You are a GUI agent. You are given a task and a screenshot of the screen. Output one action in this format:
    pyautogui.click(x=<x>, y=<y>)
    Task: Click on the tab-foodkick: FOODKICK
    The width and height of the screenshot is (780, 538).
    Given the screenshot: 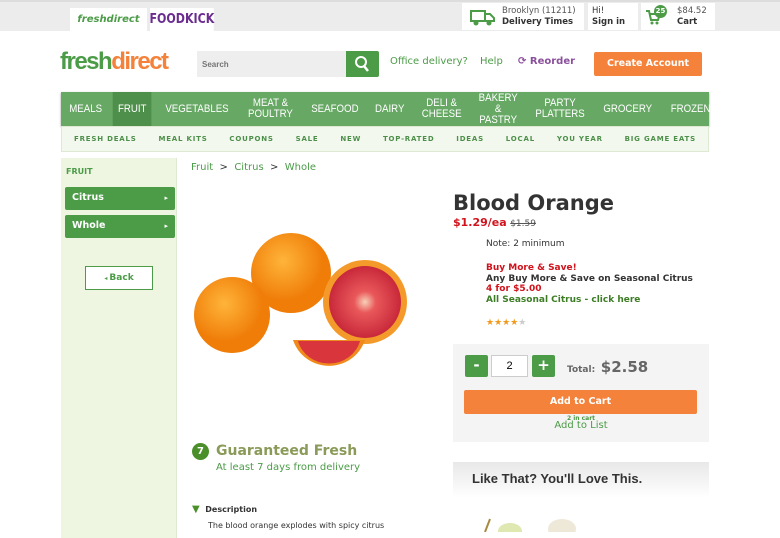 What is the action you would take?
    pyautogui.click(x=181, y=19)
    